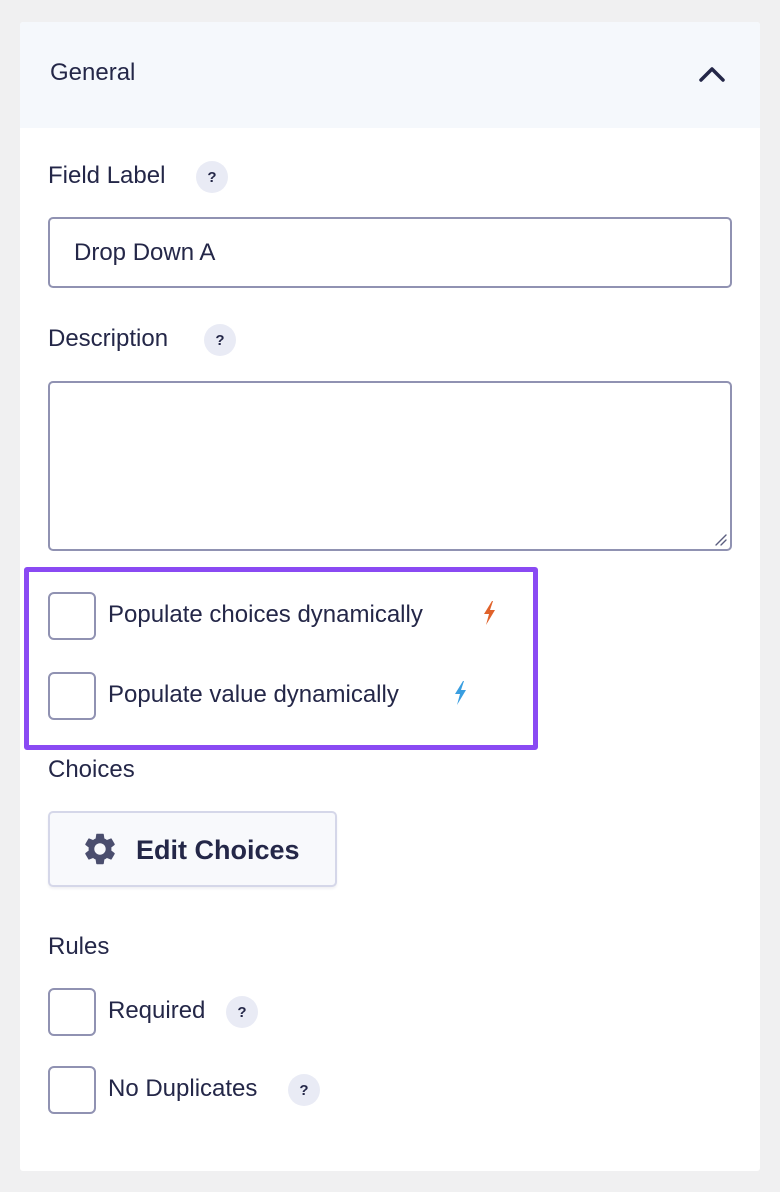 This screenshot has width=780, height=1192. I want to click on required-checkbox, so click(72, 1012).